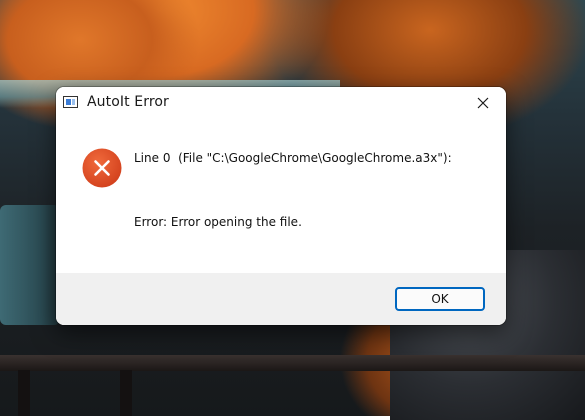  I want to click on close-button, so click(483, 102).